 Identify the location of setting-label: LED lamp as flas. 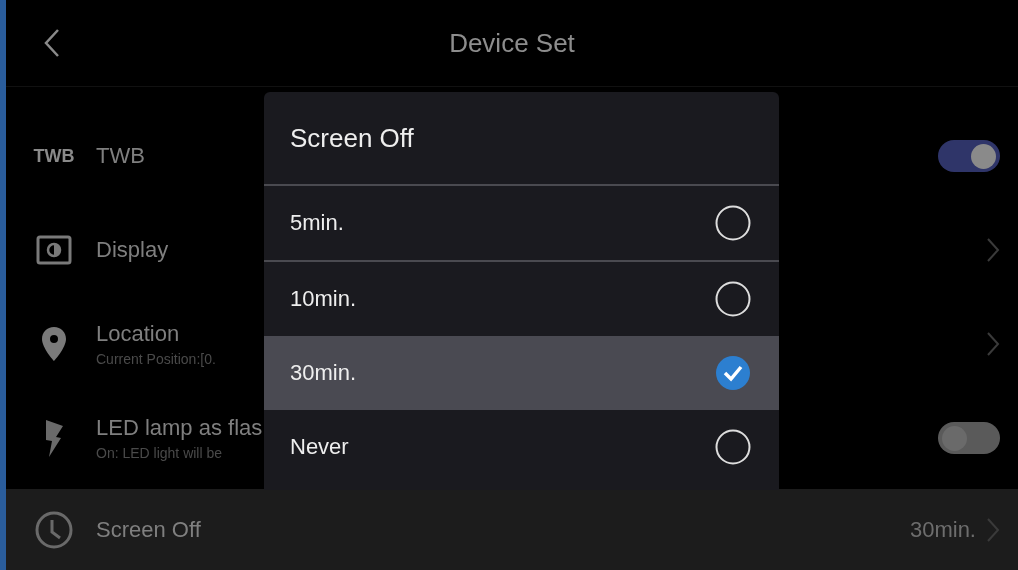
(179, 428).